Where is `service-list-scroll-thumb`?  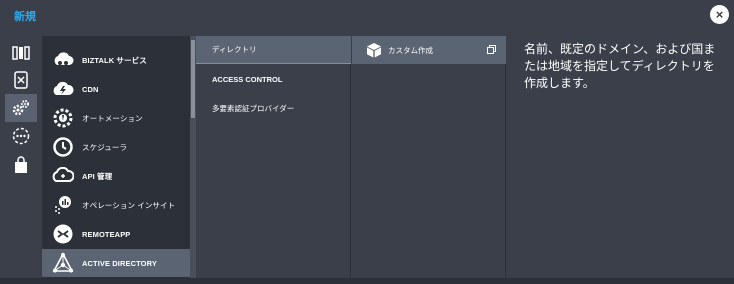
service-list-scroll-thumb is located at coordinates (193, 79).